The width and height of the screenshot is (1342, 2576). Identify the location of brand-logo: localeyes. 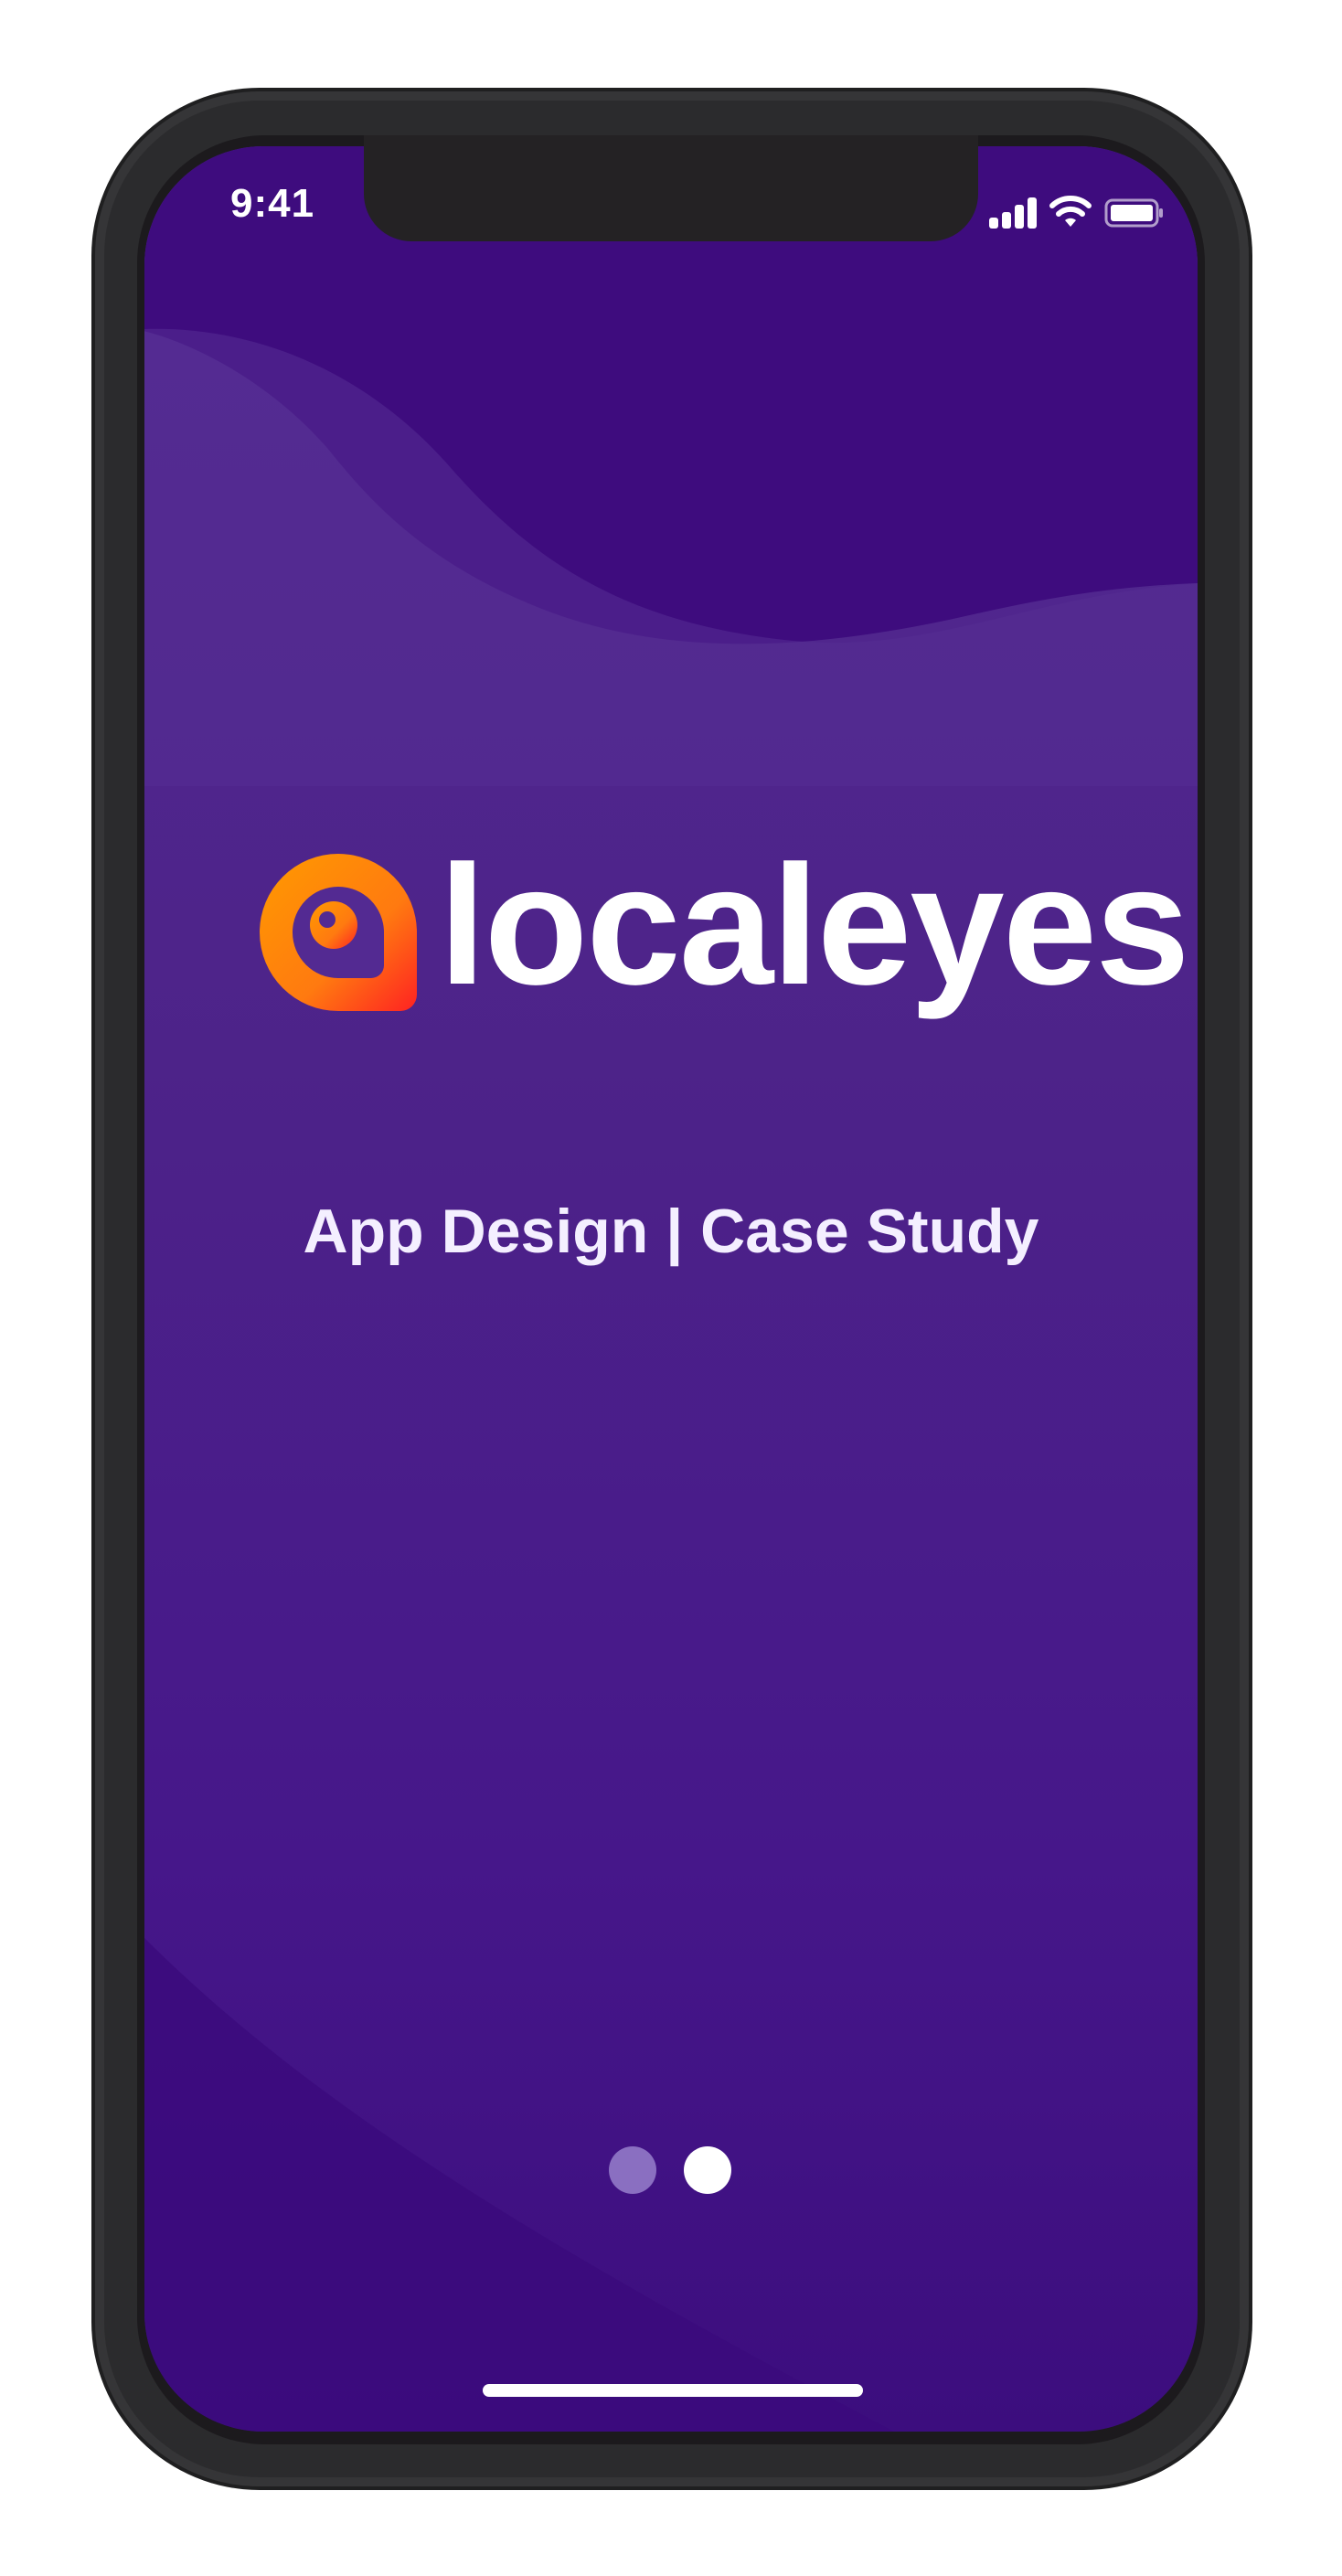
(723, 928).